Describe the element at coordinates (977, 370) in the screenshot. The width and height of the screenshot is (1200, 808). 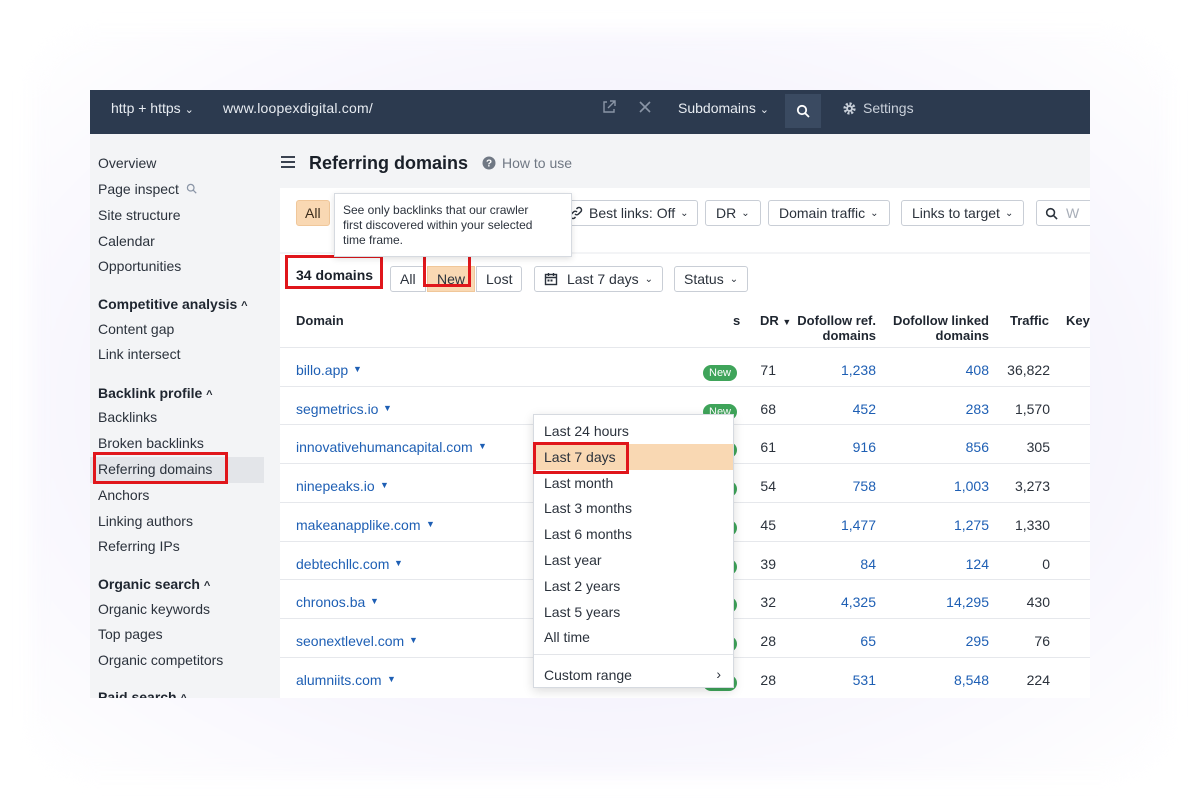
I see `dofollow-linked-domains-value: 408` at that location.